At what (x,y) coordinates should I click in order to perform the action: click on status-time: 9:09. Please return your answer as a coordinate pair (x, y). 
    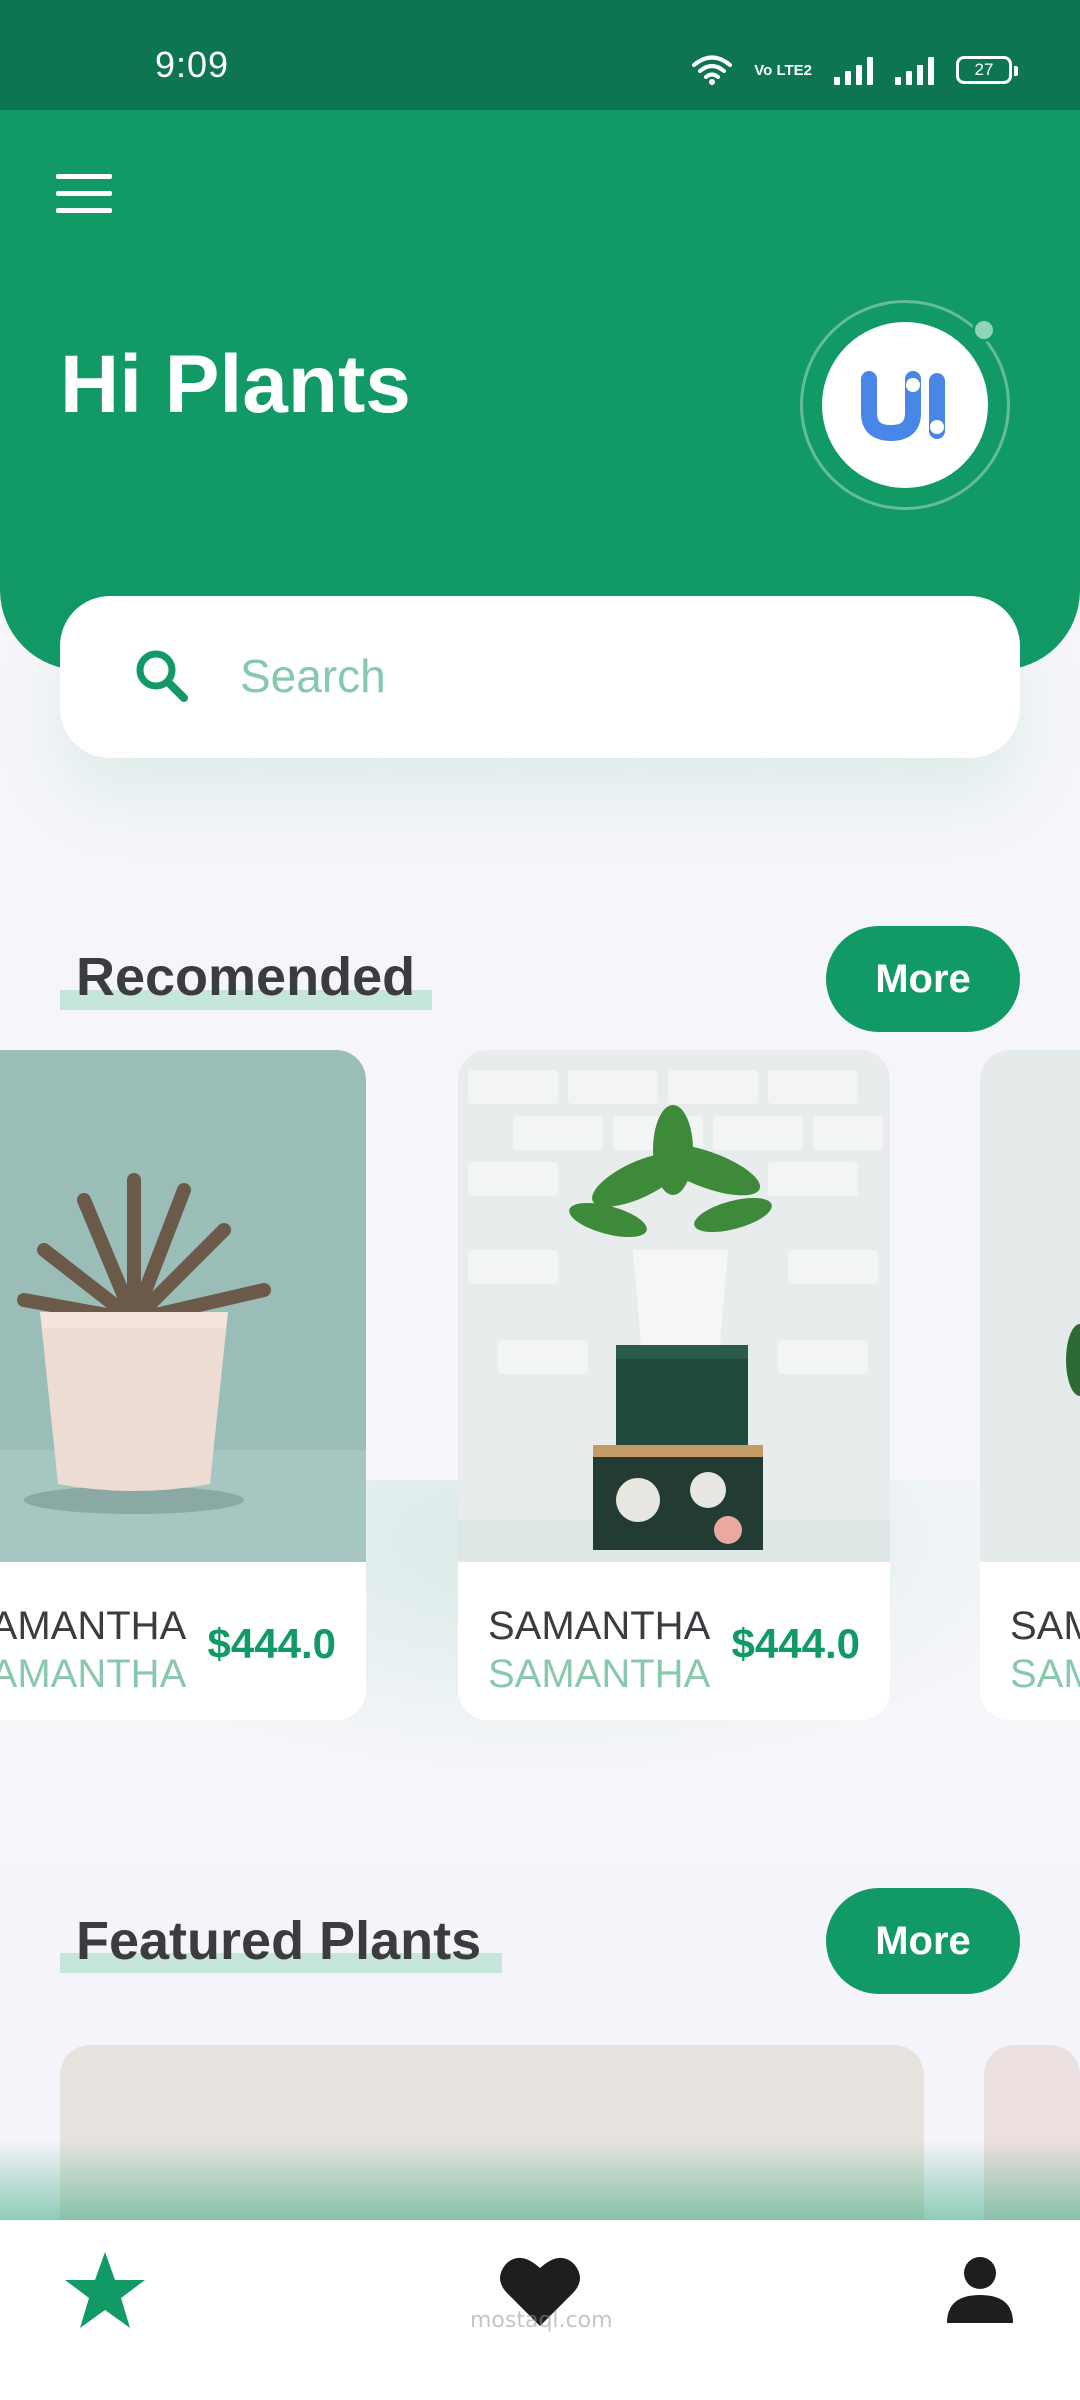
    Looking at the image, I should click on (192, 64).